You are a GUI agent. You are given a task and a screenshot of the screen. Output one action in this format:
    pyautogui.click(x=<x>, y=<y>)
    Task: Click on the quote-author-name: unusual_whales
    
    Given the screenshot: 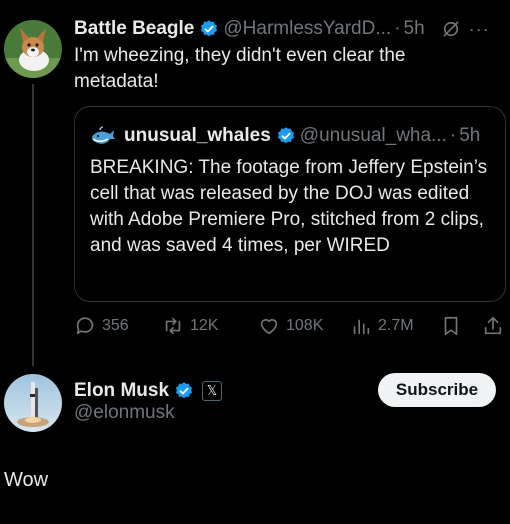 What is the action you would take?
    pyautogui.click(x=197, y=136)
    